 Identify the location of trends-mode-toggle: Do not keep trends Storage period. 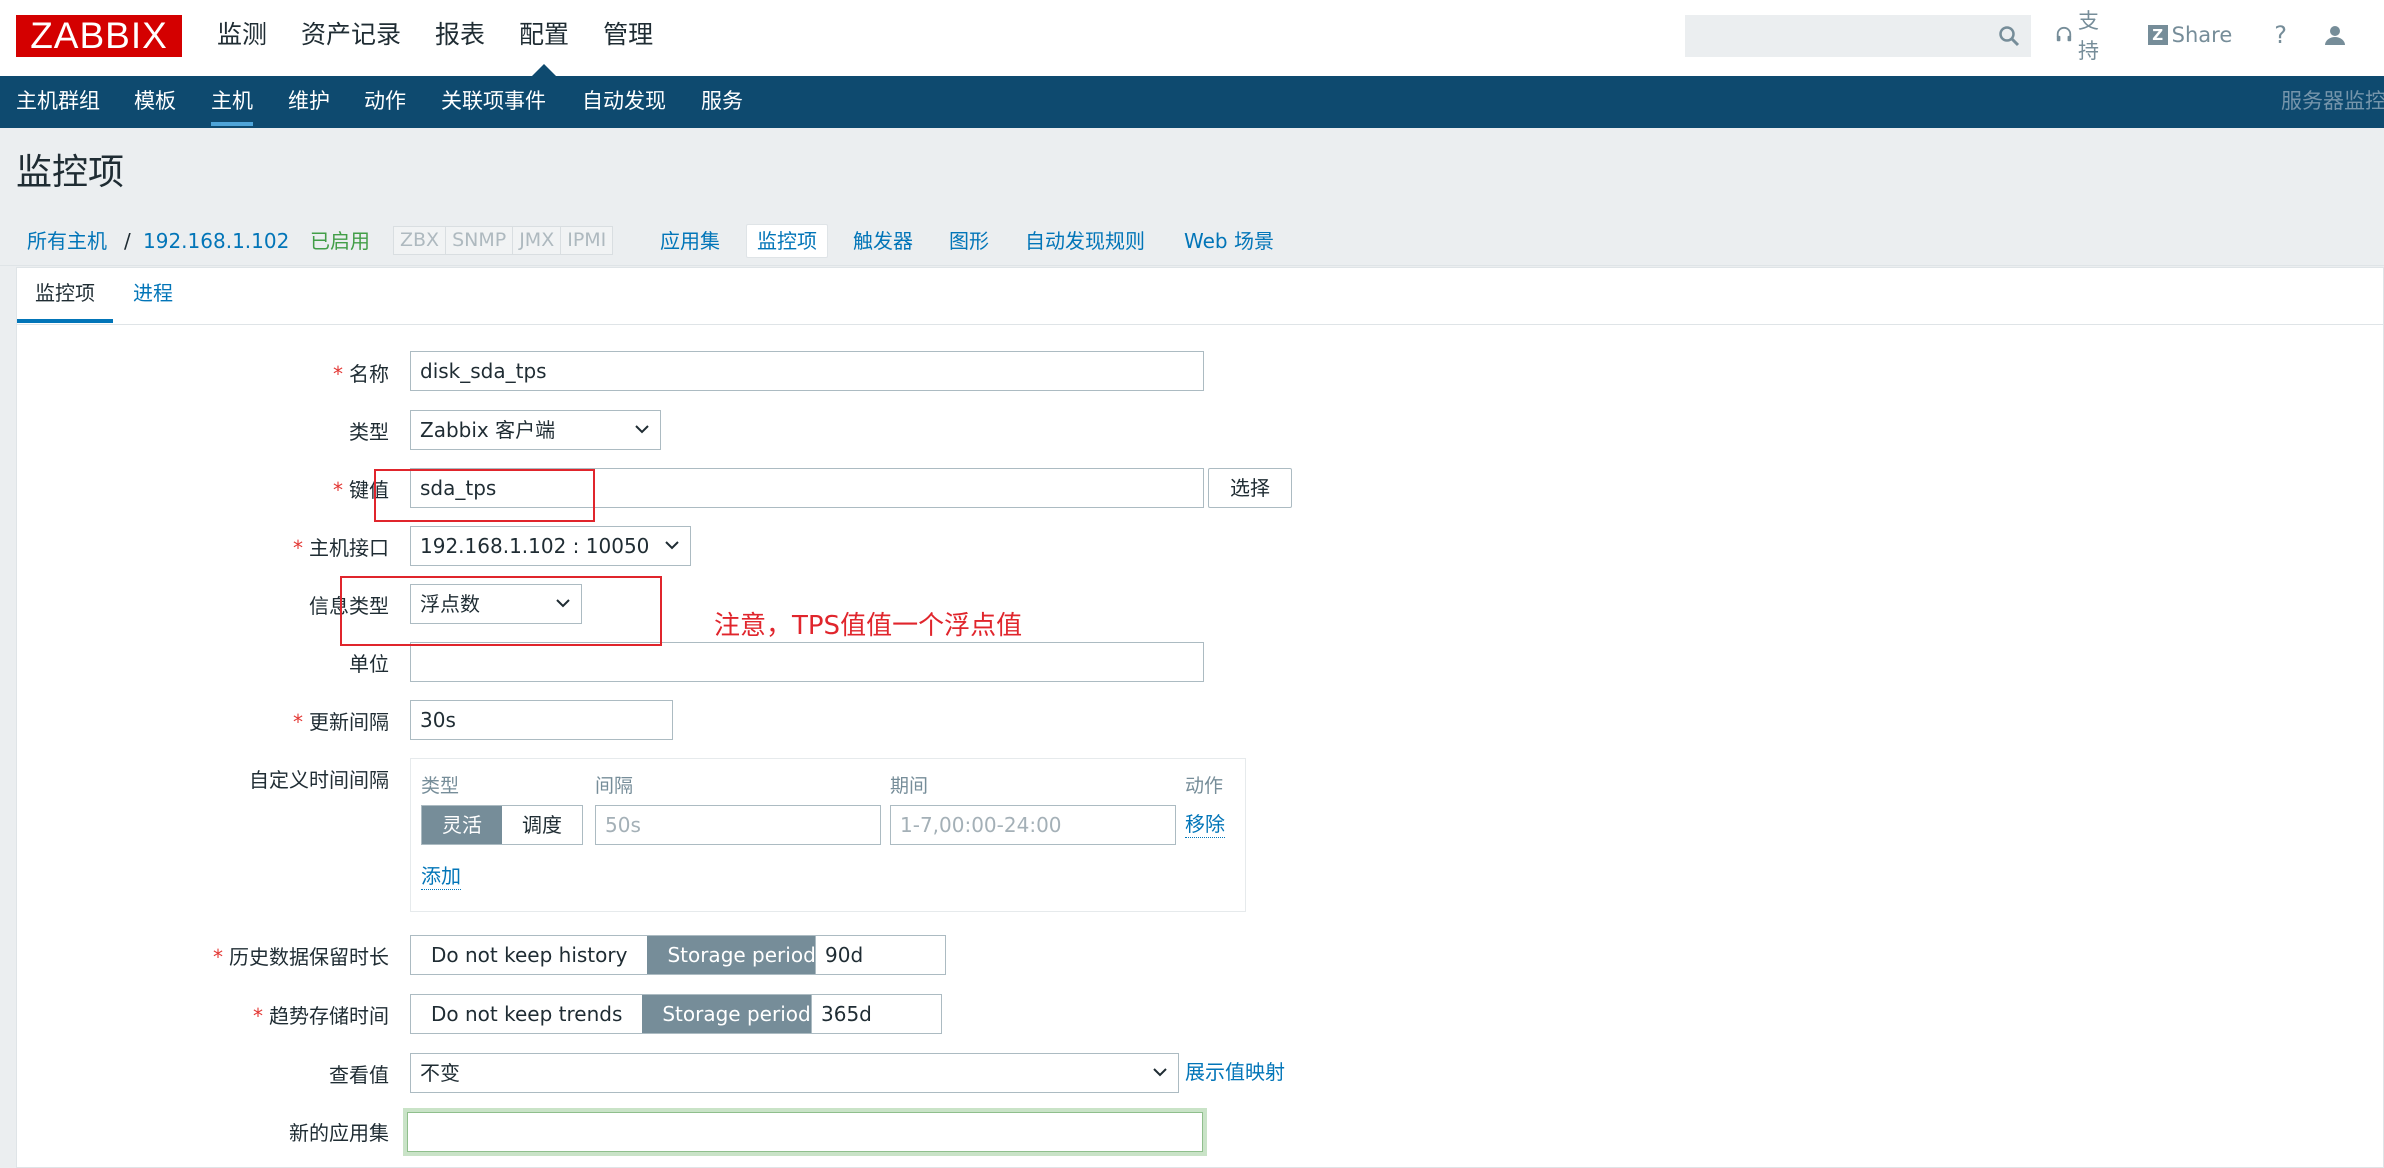
(621, 1014).